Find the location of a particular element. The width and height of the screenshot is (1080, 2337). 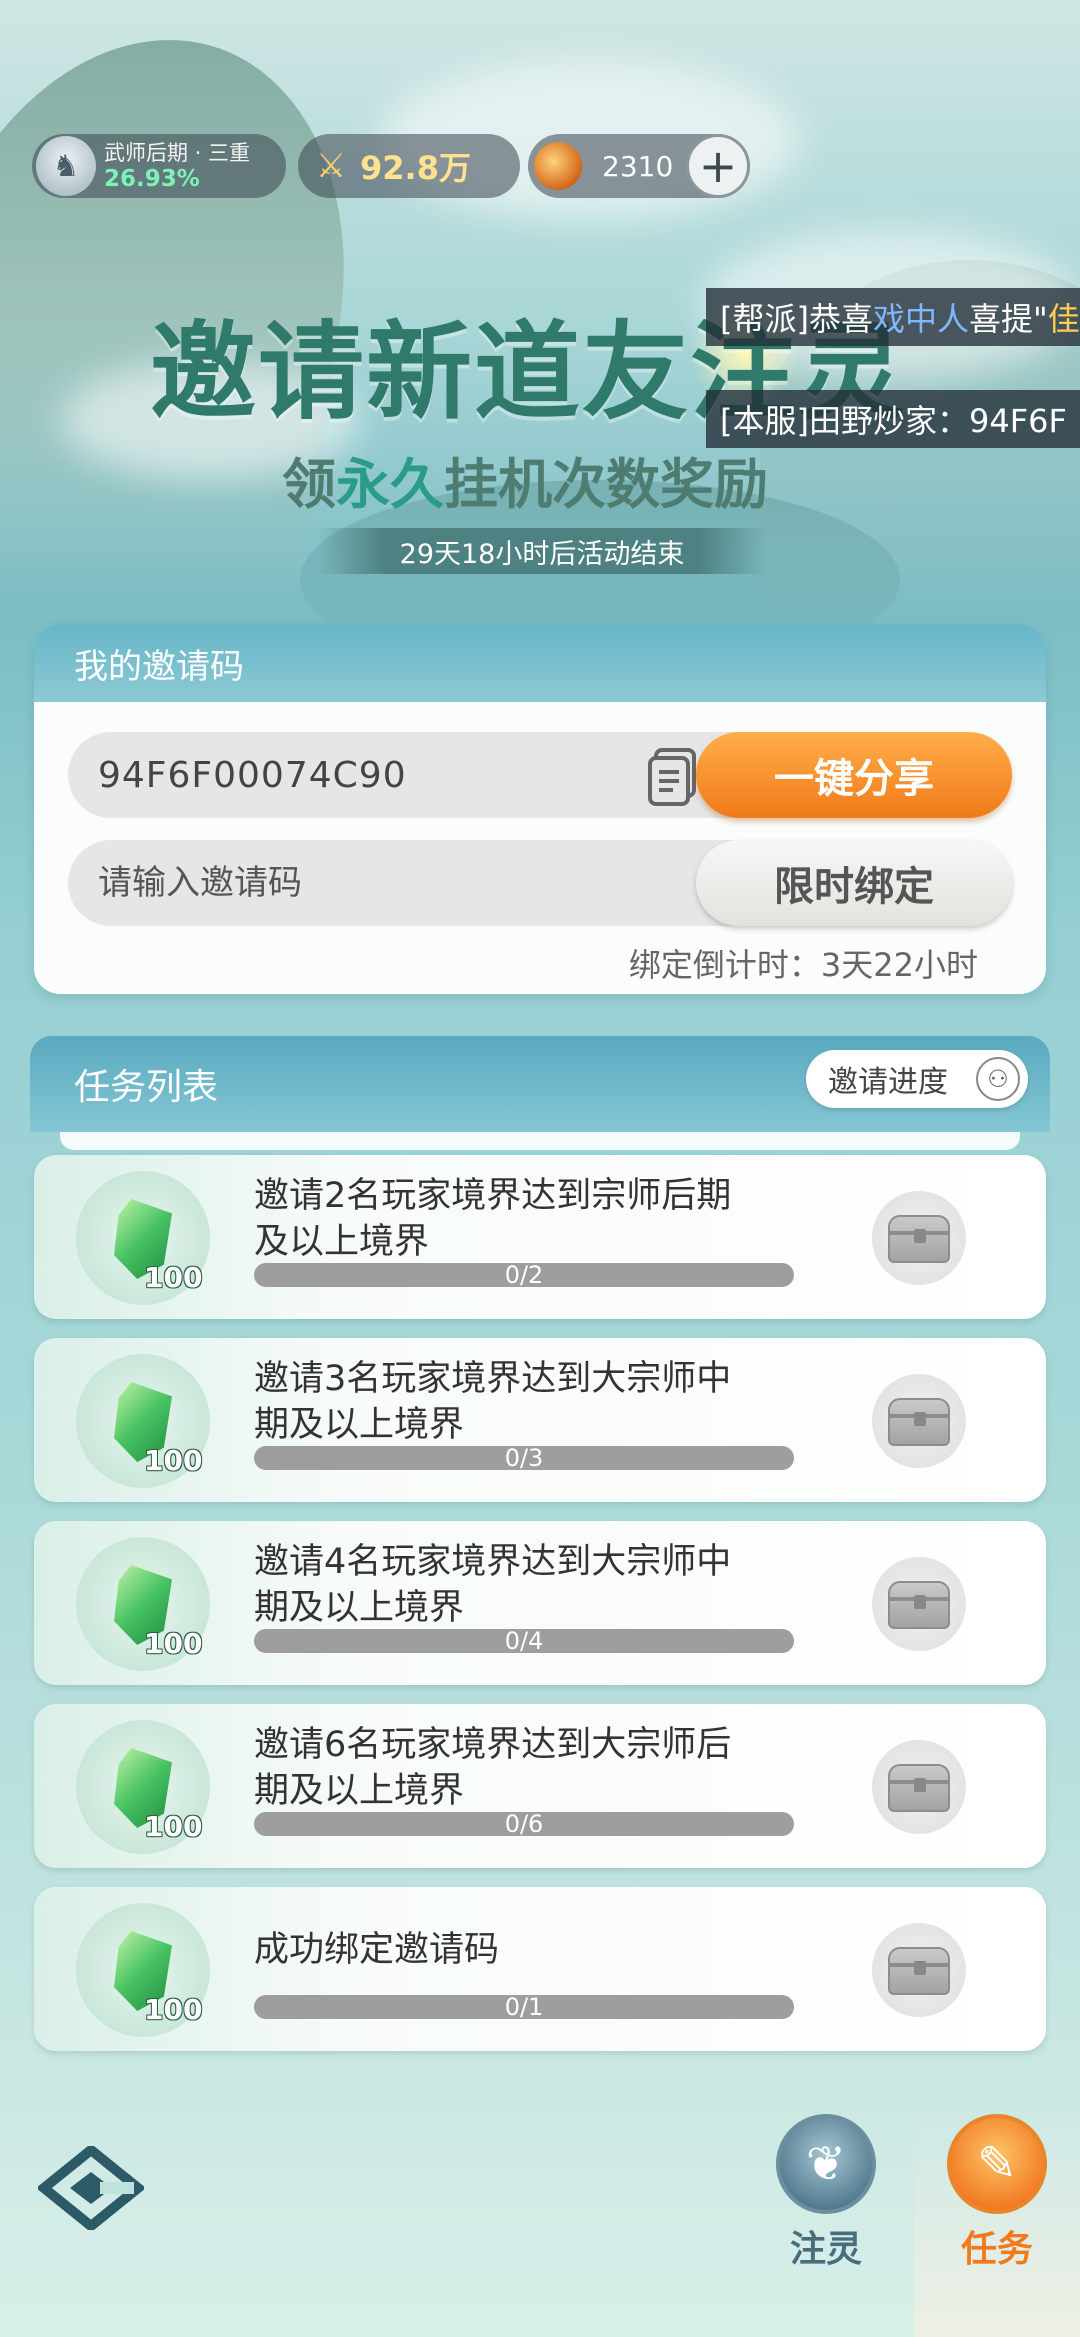

chat-tail: 佳 is located at coordinates (1063, 319).